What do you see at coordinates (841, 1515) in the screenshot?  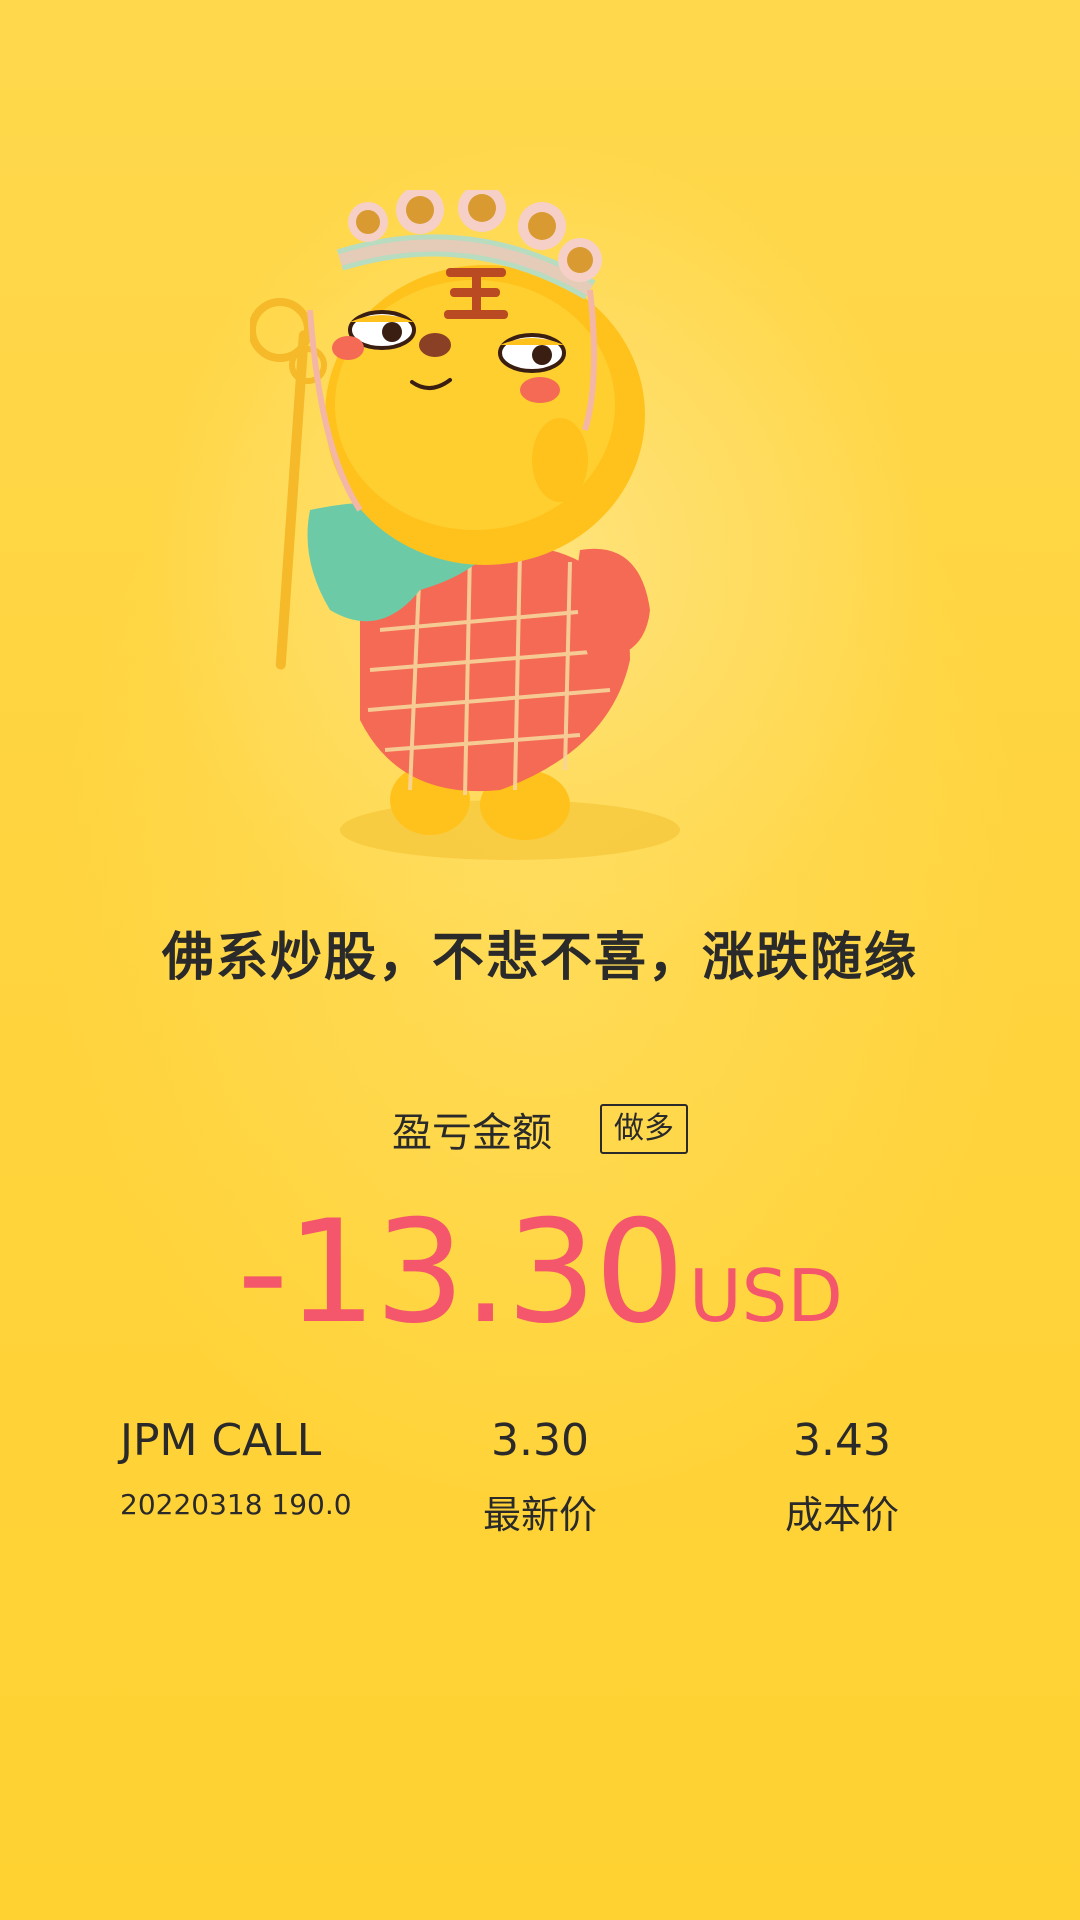 I see `cost-price-label: 成本价` at bounding box center [841, 1515].